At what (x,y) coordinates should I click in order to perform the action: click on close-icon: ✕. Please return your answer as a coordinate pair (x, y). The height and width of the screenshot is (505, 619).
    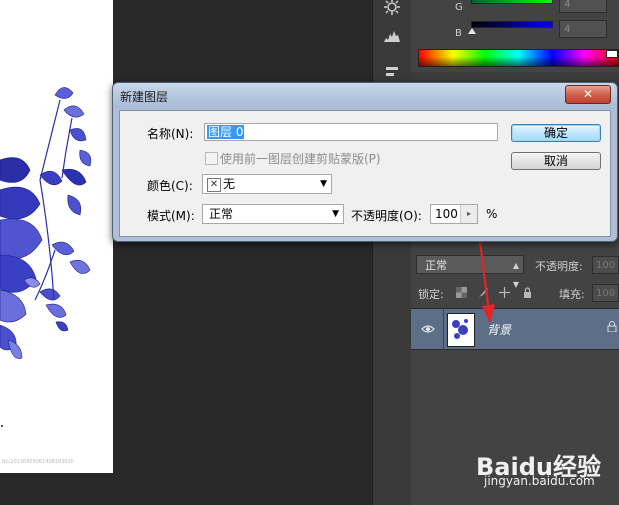
    Looking at the image, I should click on (588, 94).